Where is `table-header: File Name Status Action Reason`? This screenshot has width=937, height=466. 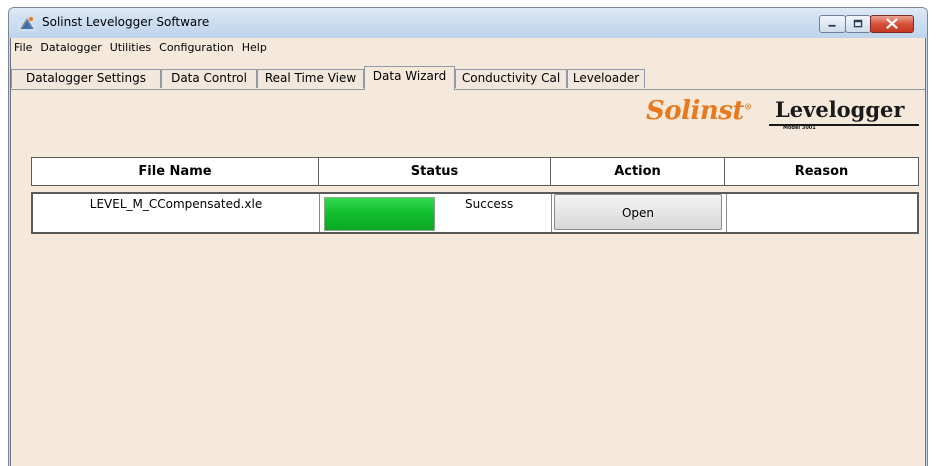 table-header: File Name Status Action Reason is located at coordinates (475, 171).